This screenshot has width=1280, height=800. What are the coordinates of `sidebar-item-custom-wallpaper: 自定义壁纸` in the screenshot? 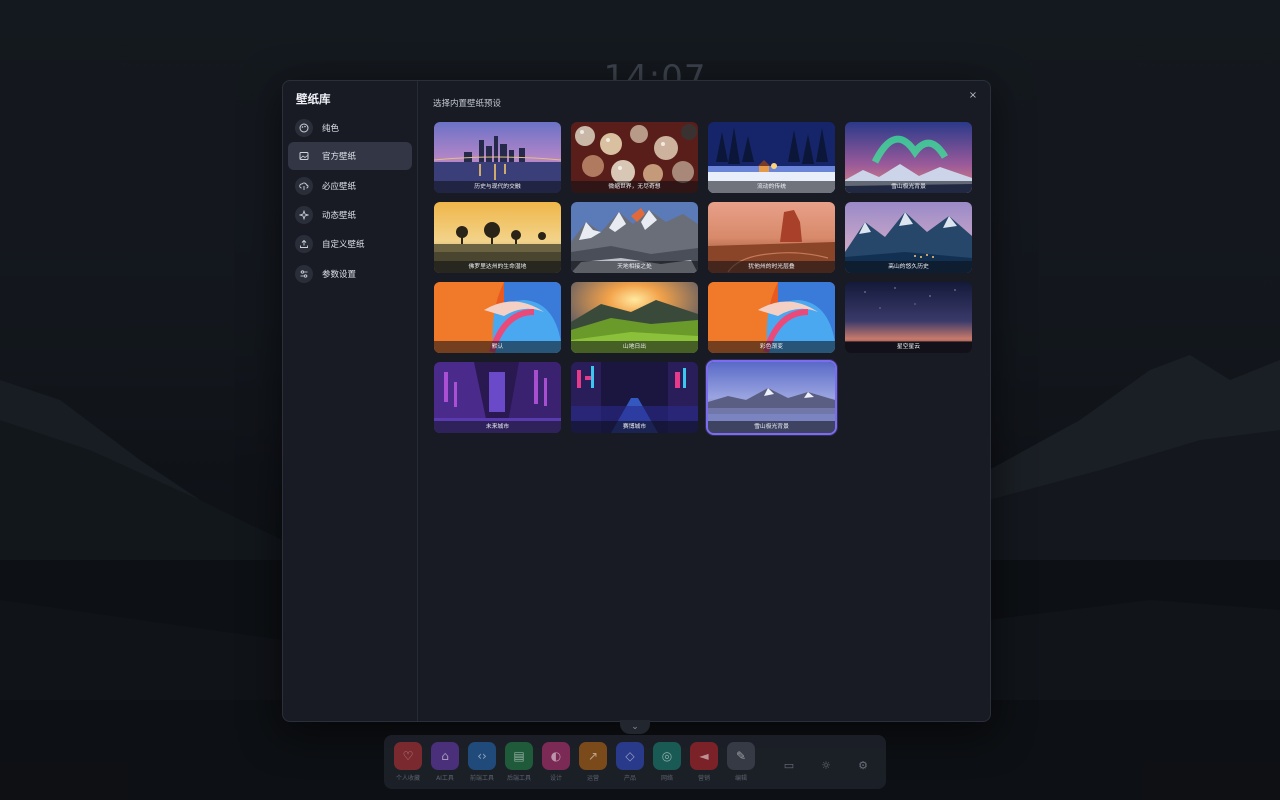 It's located at (350, 244).